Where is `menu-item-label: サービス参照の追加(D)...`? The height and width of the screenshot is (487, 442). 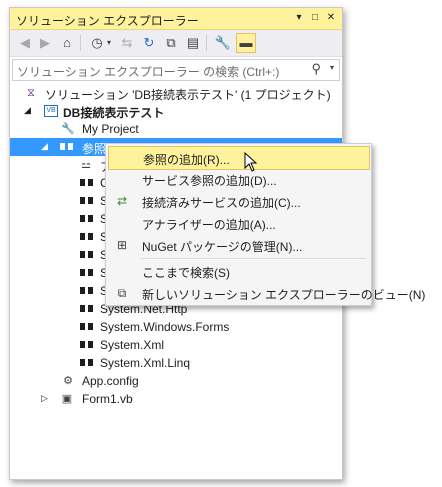
menu-item-label: サービス参照の追加(D)... is located at coordinates (209, 181).